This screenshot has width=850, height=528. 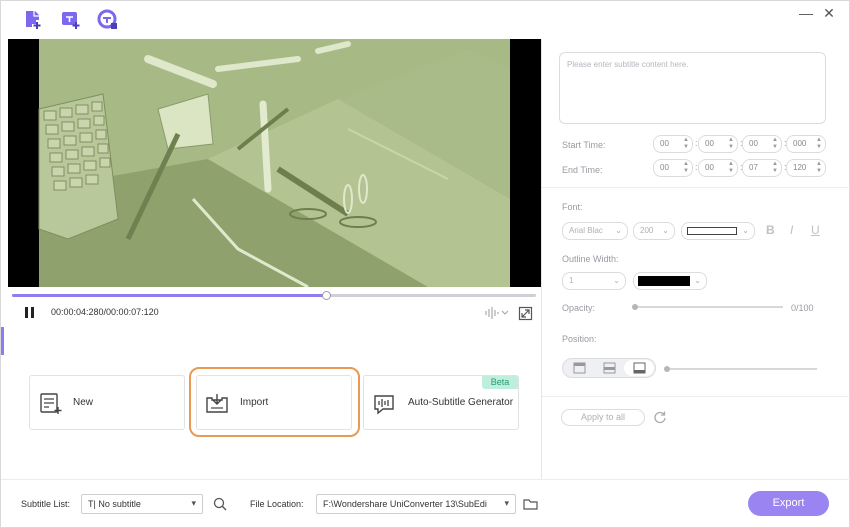 I want to click on start-time-hours: 00 ▲ ▼, so click(x=673, y=144).